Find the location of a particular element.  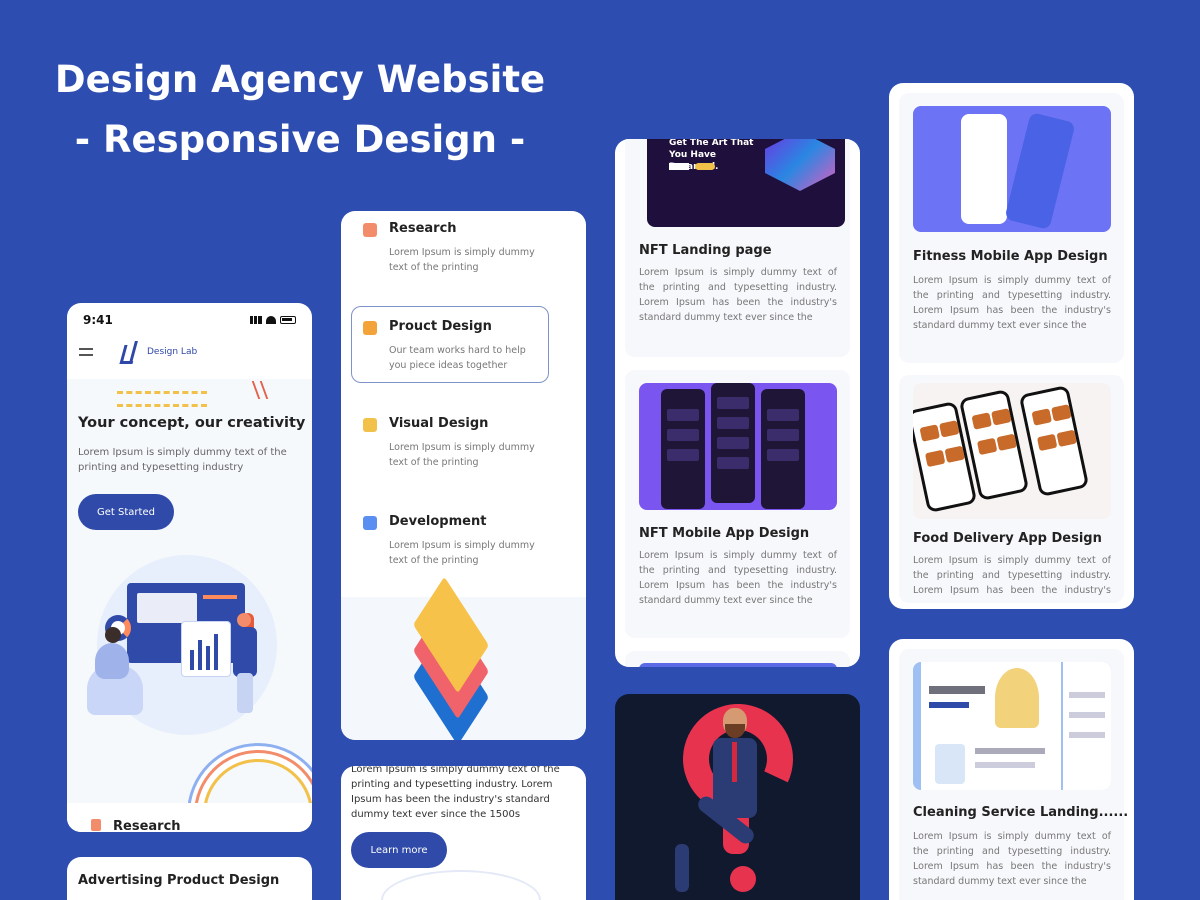

brand-name: Design Lab is located at coordinates (172, 352).